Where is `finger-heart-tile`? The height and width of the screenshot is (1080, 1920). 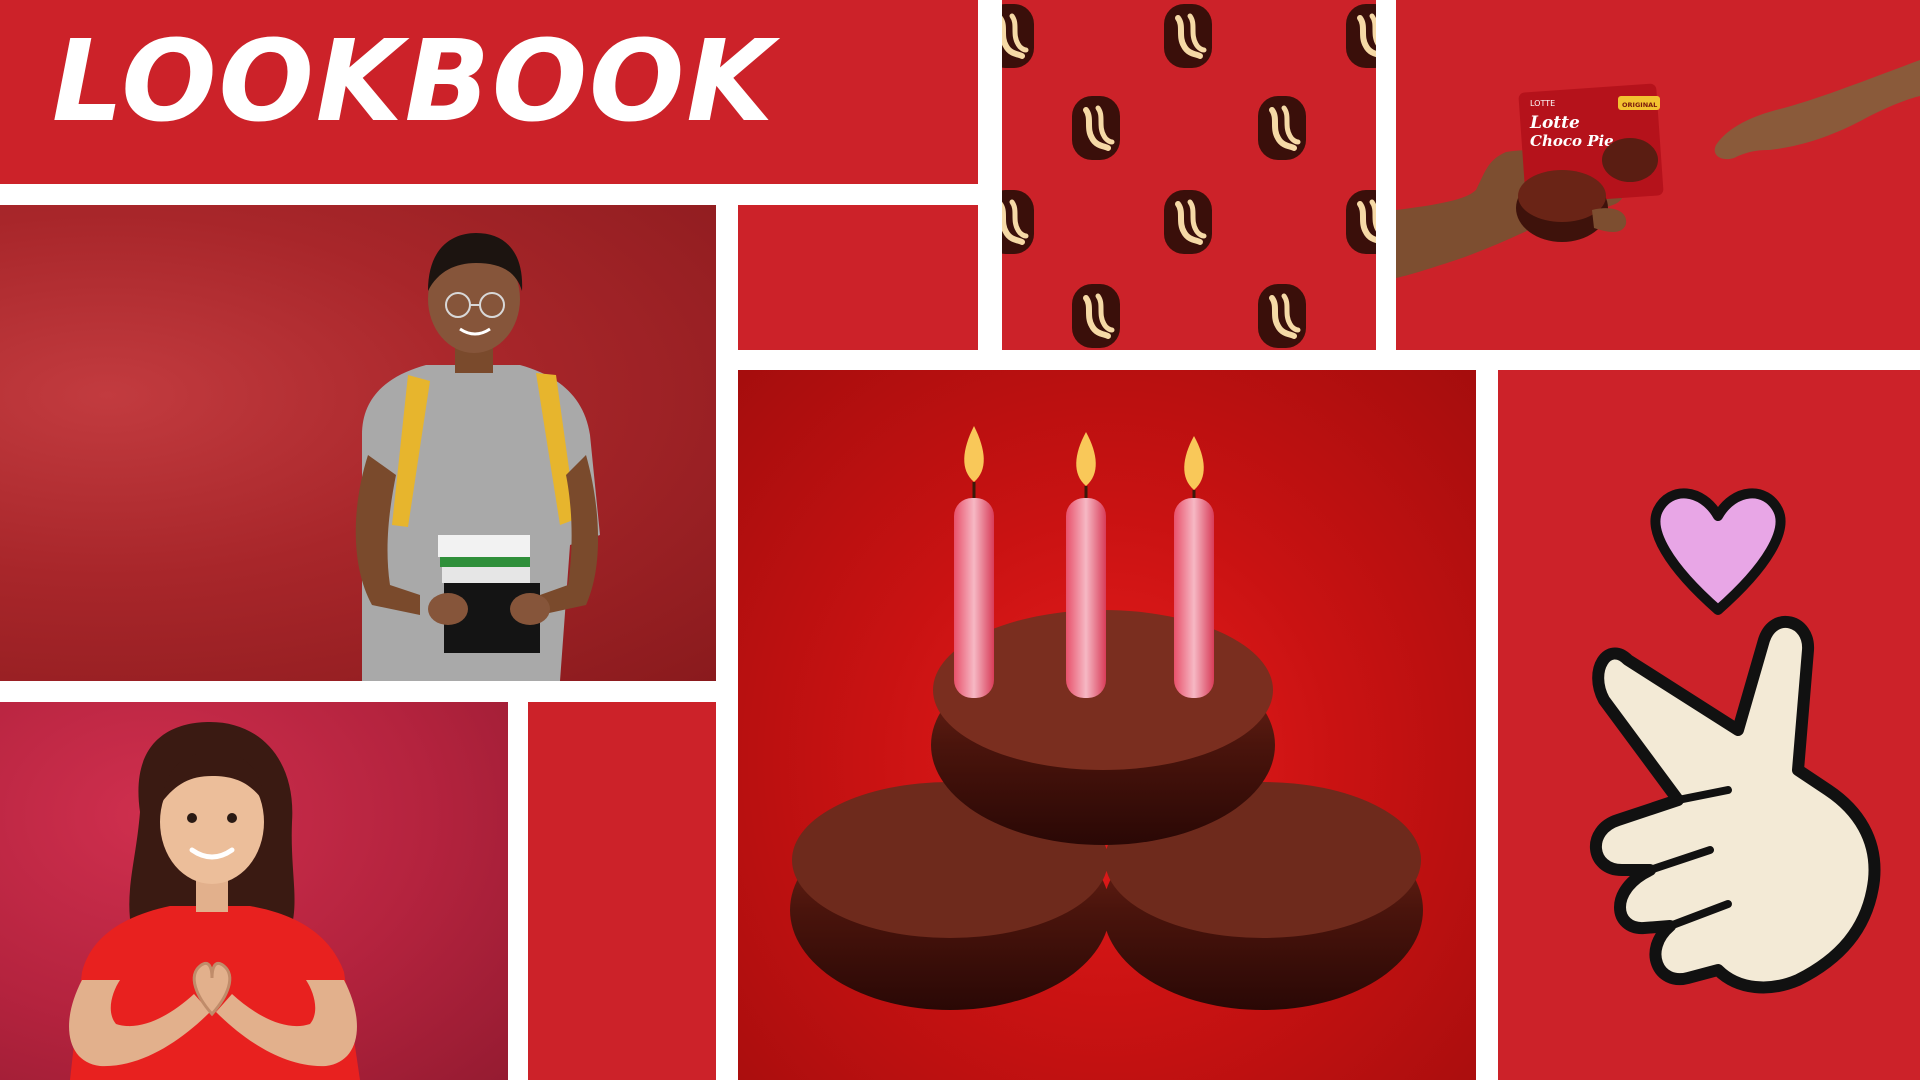 finger-heart-tile is located at coordinates (1709, 725).